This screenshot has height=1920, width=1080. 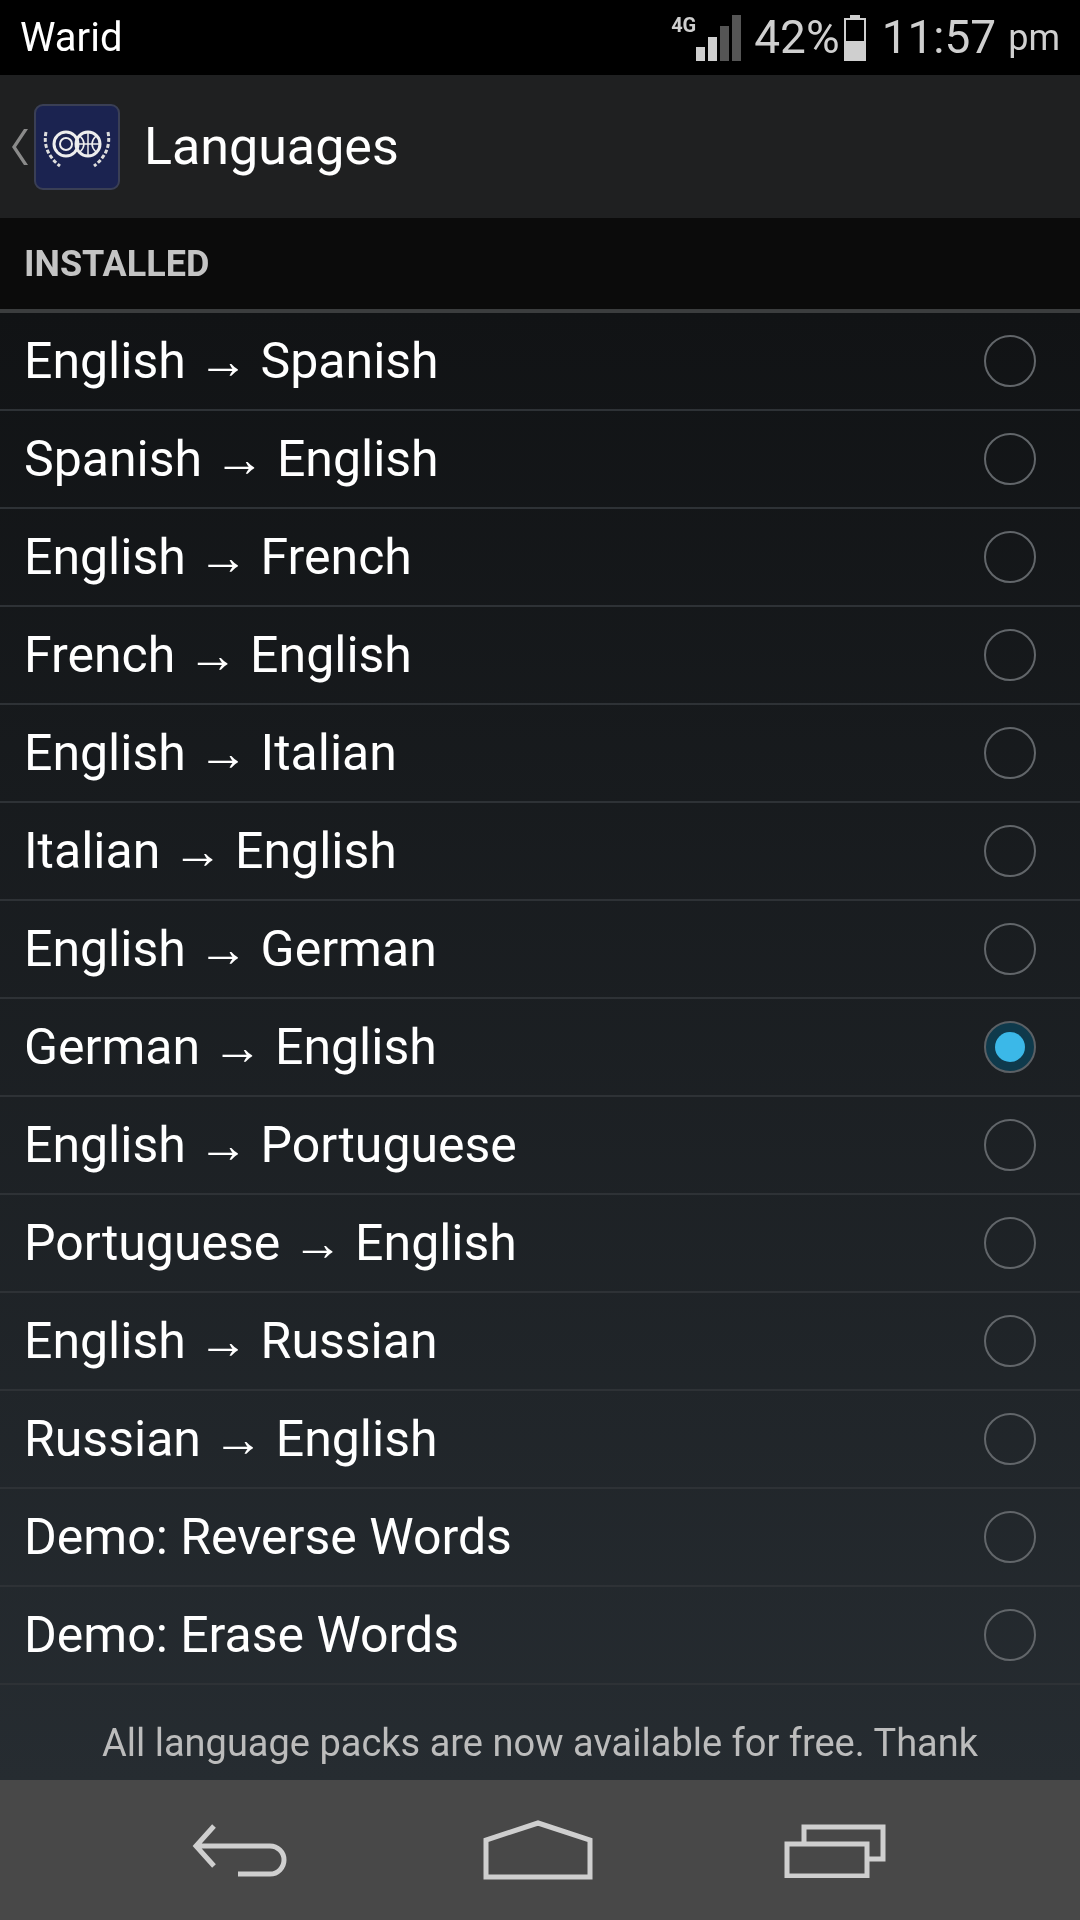 I want to click on screen-title: Languages, so click(x=271, y=146).